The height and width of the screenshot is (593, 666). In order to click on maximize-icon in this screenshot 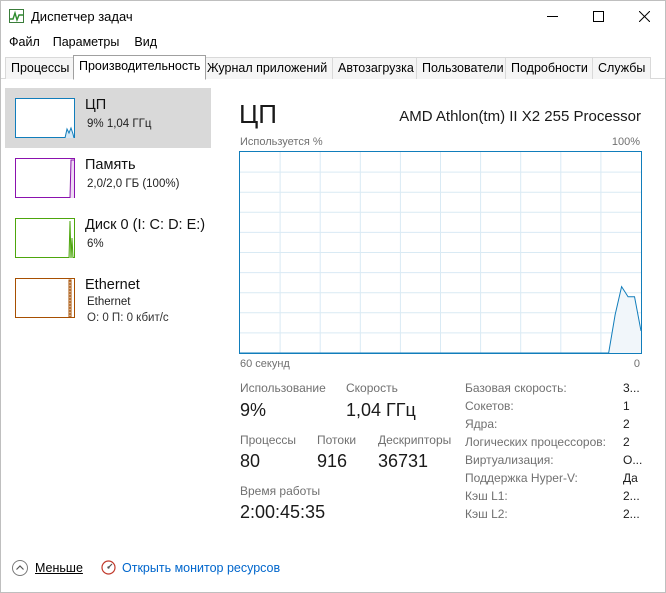, I will do `click(598, 16)`.